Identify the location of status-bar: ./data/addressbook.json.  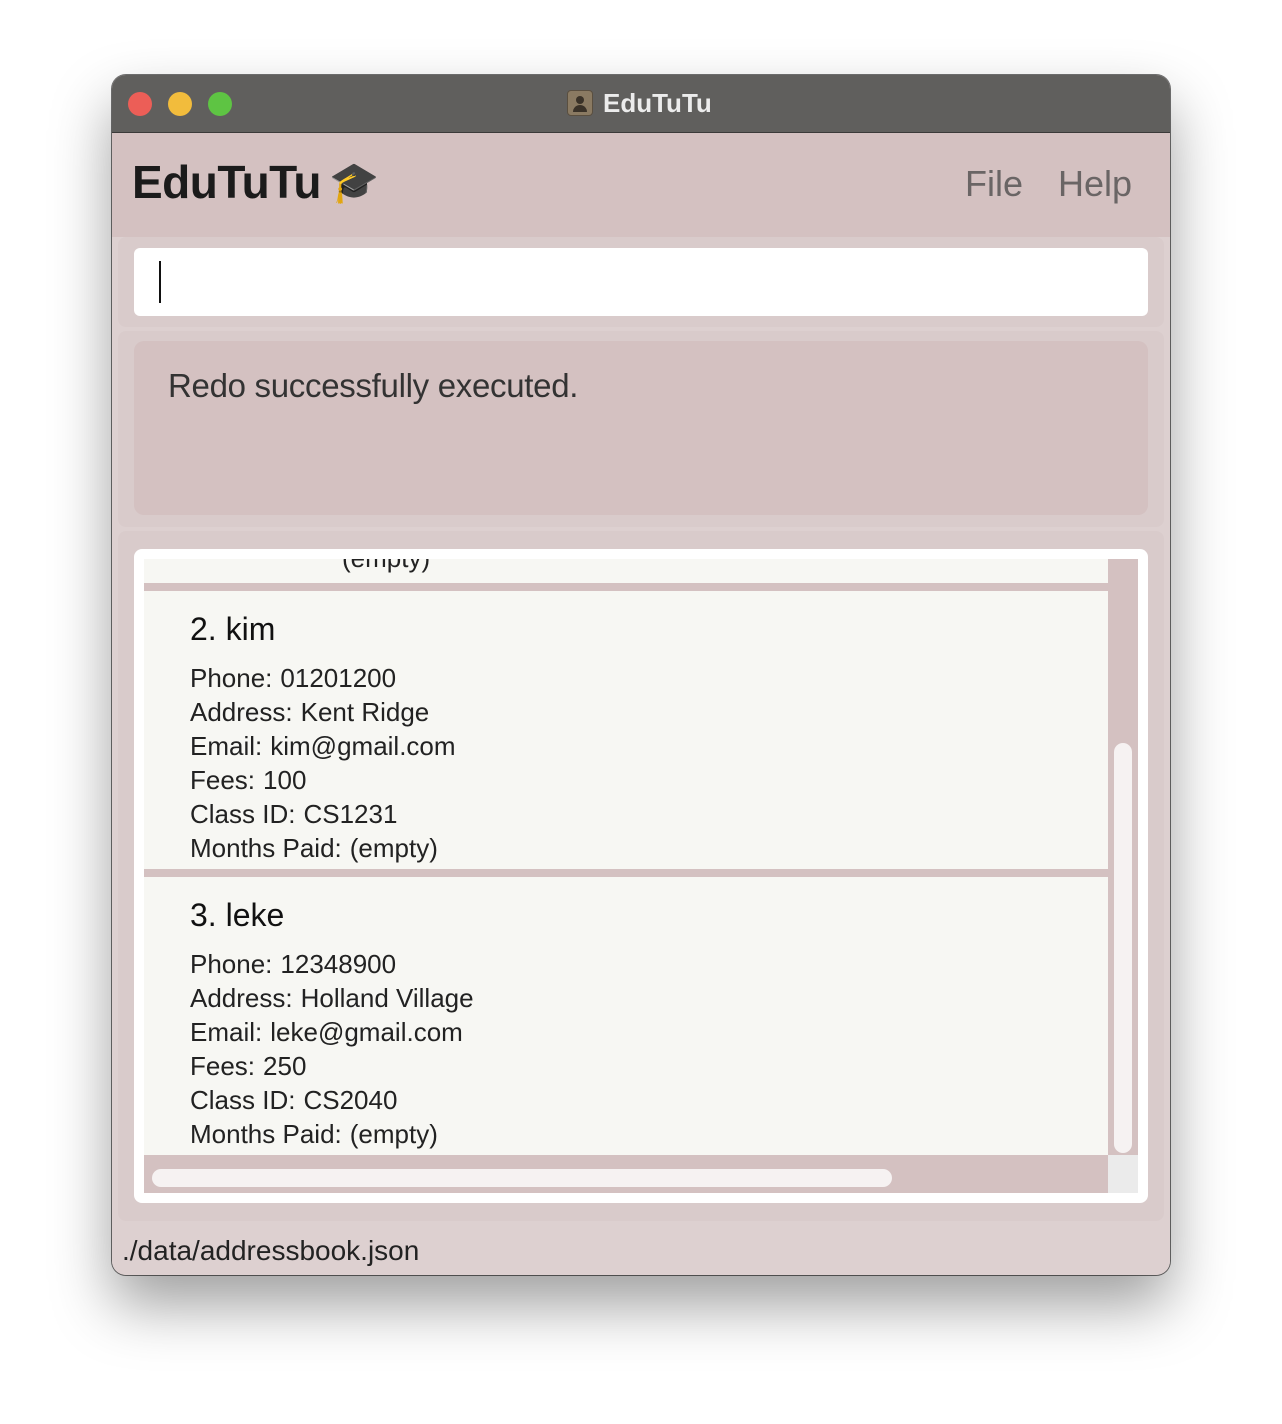
(641, 1250).